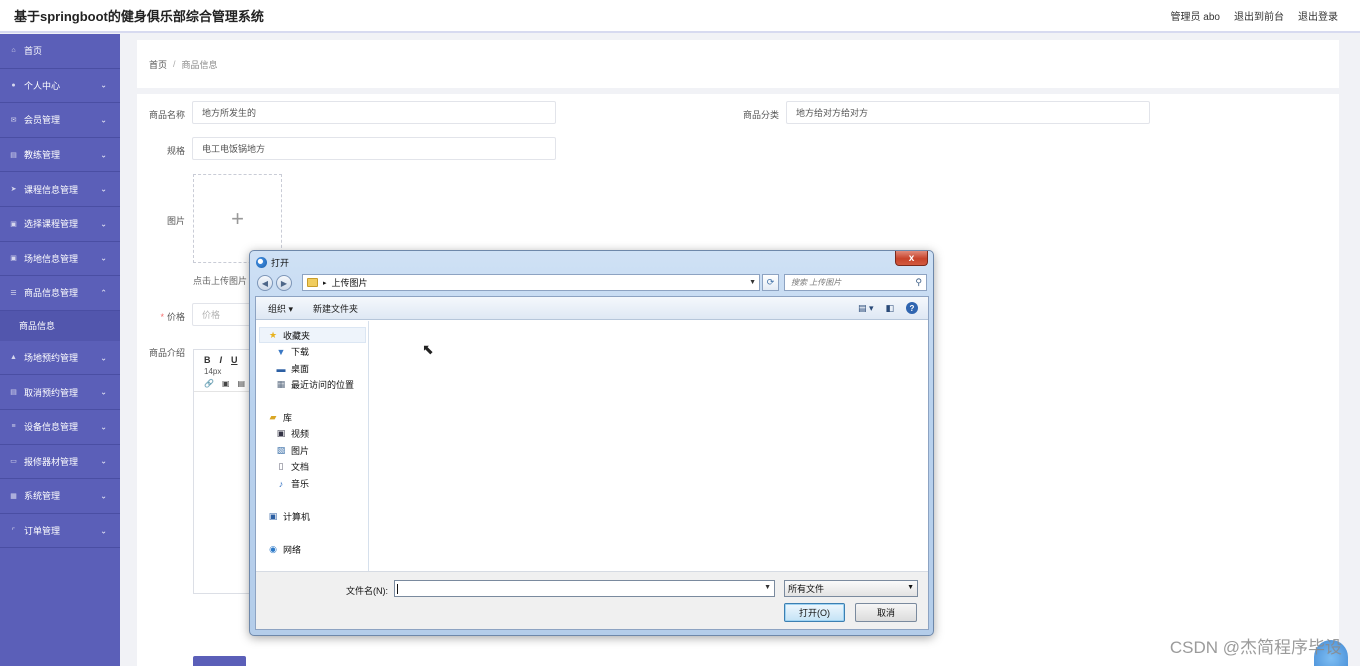  Describe the element at coordinates (349, 283) in the screenshot. I see `path-folder-name: 上传图片` at that location.